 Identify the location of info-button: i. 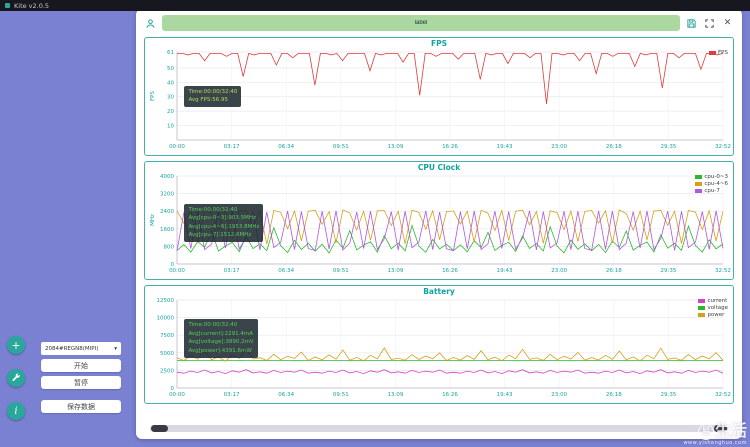
(16, 411).